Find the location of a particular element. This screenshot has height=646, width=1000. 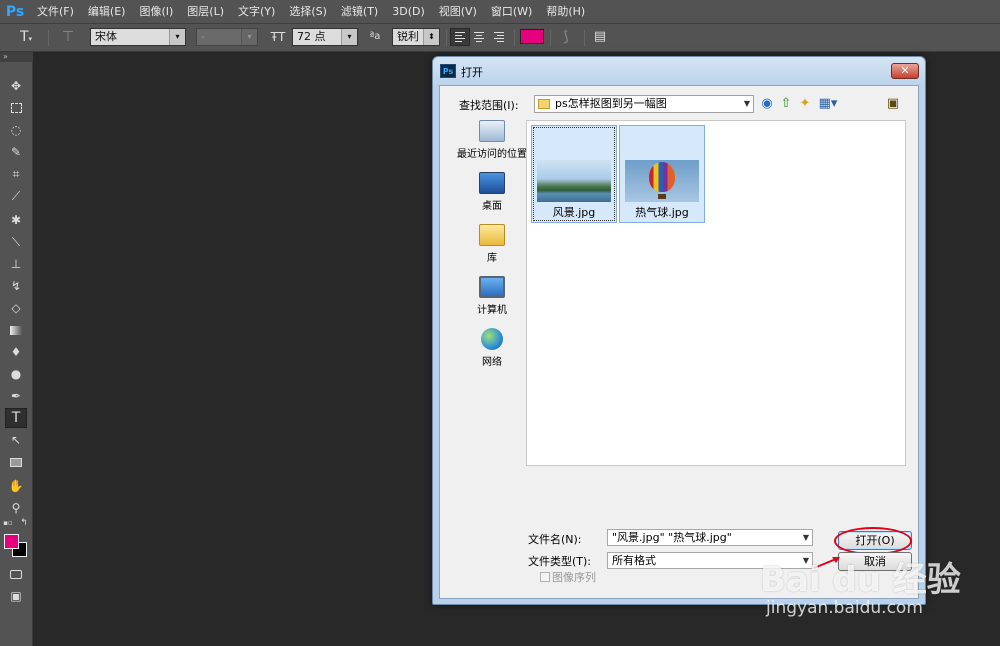

collapse-toolbox-icon: » is located at coordinates (16, 57).